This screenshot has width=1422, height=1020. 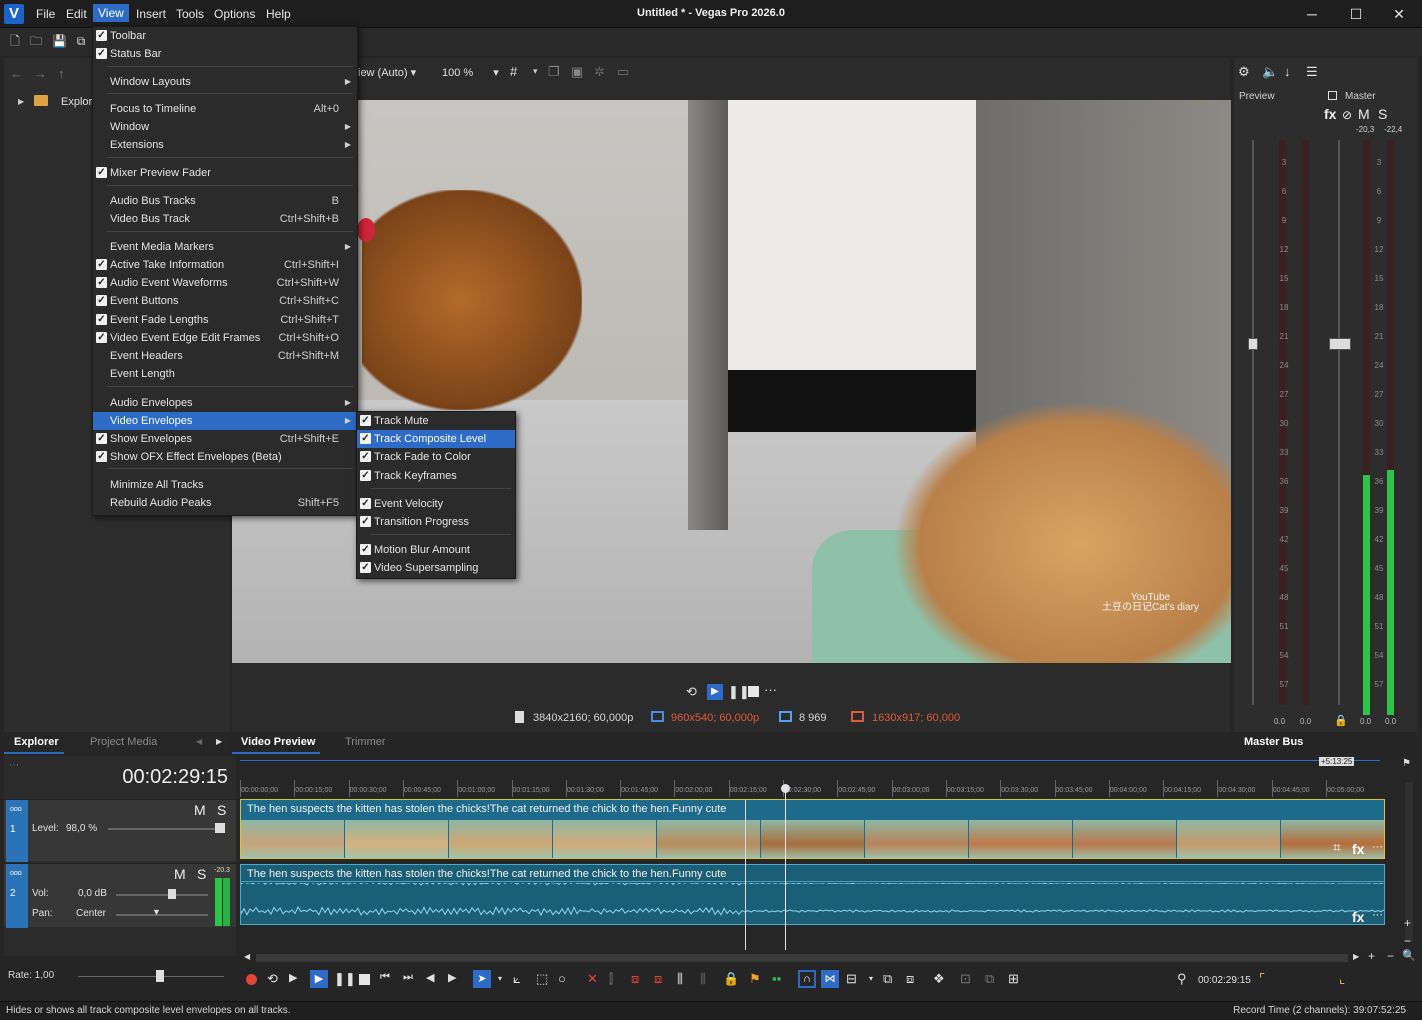 I want to click on master-fx-button: fx, so click(x=1330, y=114).